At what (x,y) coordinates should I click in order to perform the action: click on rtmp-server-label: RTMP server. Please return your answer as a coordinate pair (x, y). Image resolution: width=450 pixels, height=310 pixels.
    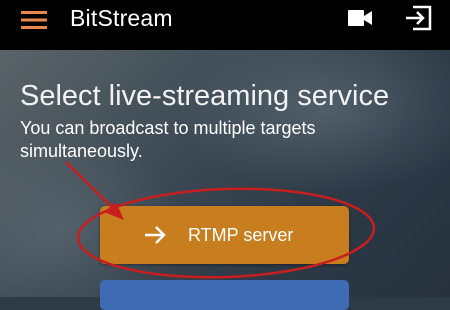
    Looking at the image, I should click on (241, 235).